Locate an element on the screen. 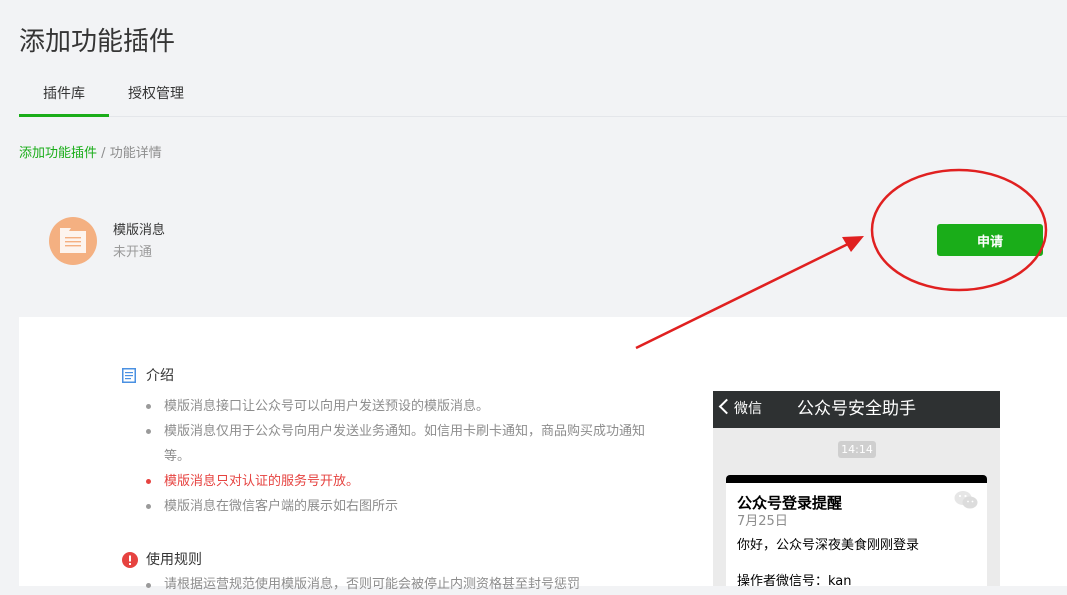  breadcrumb-root-link: 添加功能插件 is located at coordinates (58, 153).